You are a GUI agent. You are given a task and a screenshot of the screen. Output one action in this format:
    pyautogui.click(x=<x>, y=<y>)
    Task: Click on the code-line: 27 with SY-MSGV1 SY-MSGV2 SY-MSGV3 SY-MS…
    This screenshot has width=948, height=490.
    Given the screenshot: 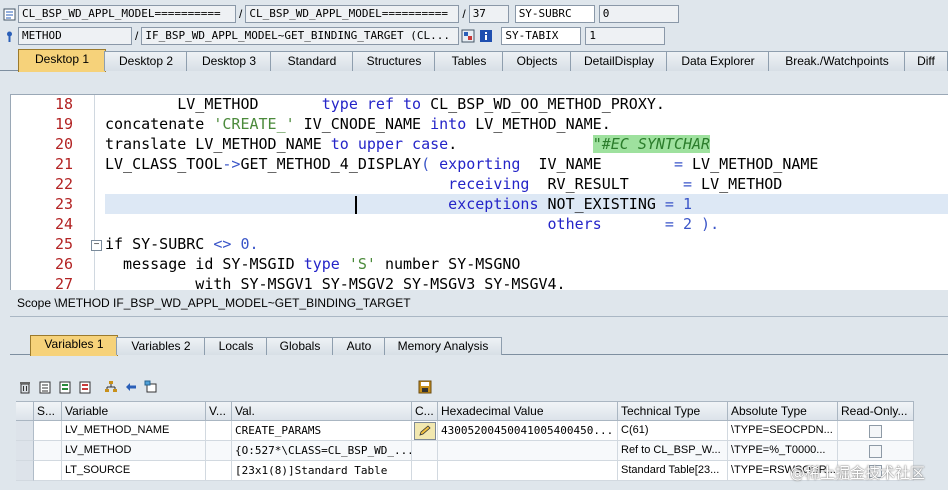 What is the action you would take?
    pyautogui.click(x=479, y=282)
    